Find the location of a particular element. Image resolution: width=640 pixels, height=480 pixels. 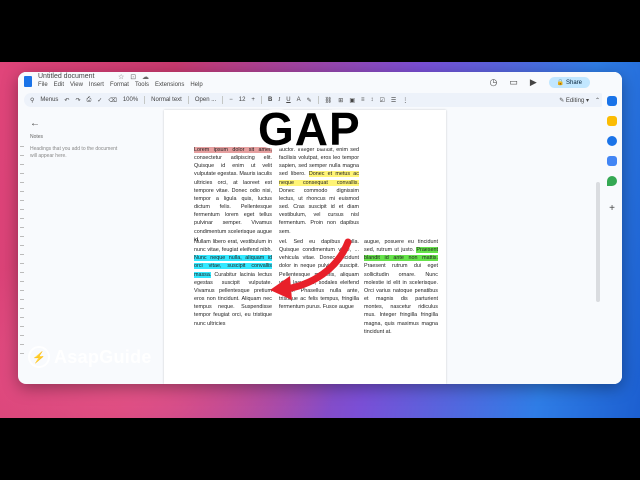

meet-icon: ▶ is located at coordinates (533, 82).